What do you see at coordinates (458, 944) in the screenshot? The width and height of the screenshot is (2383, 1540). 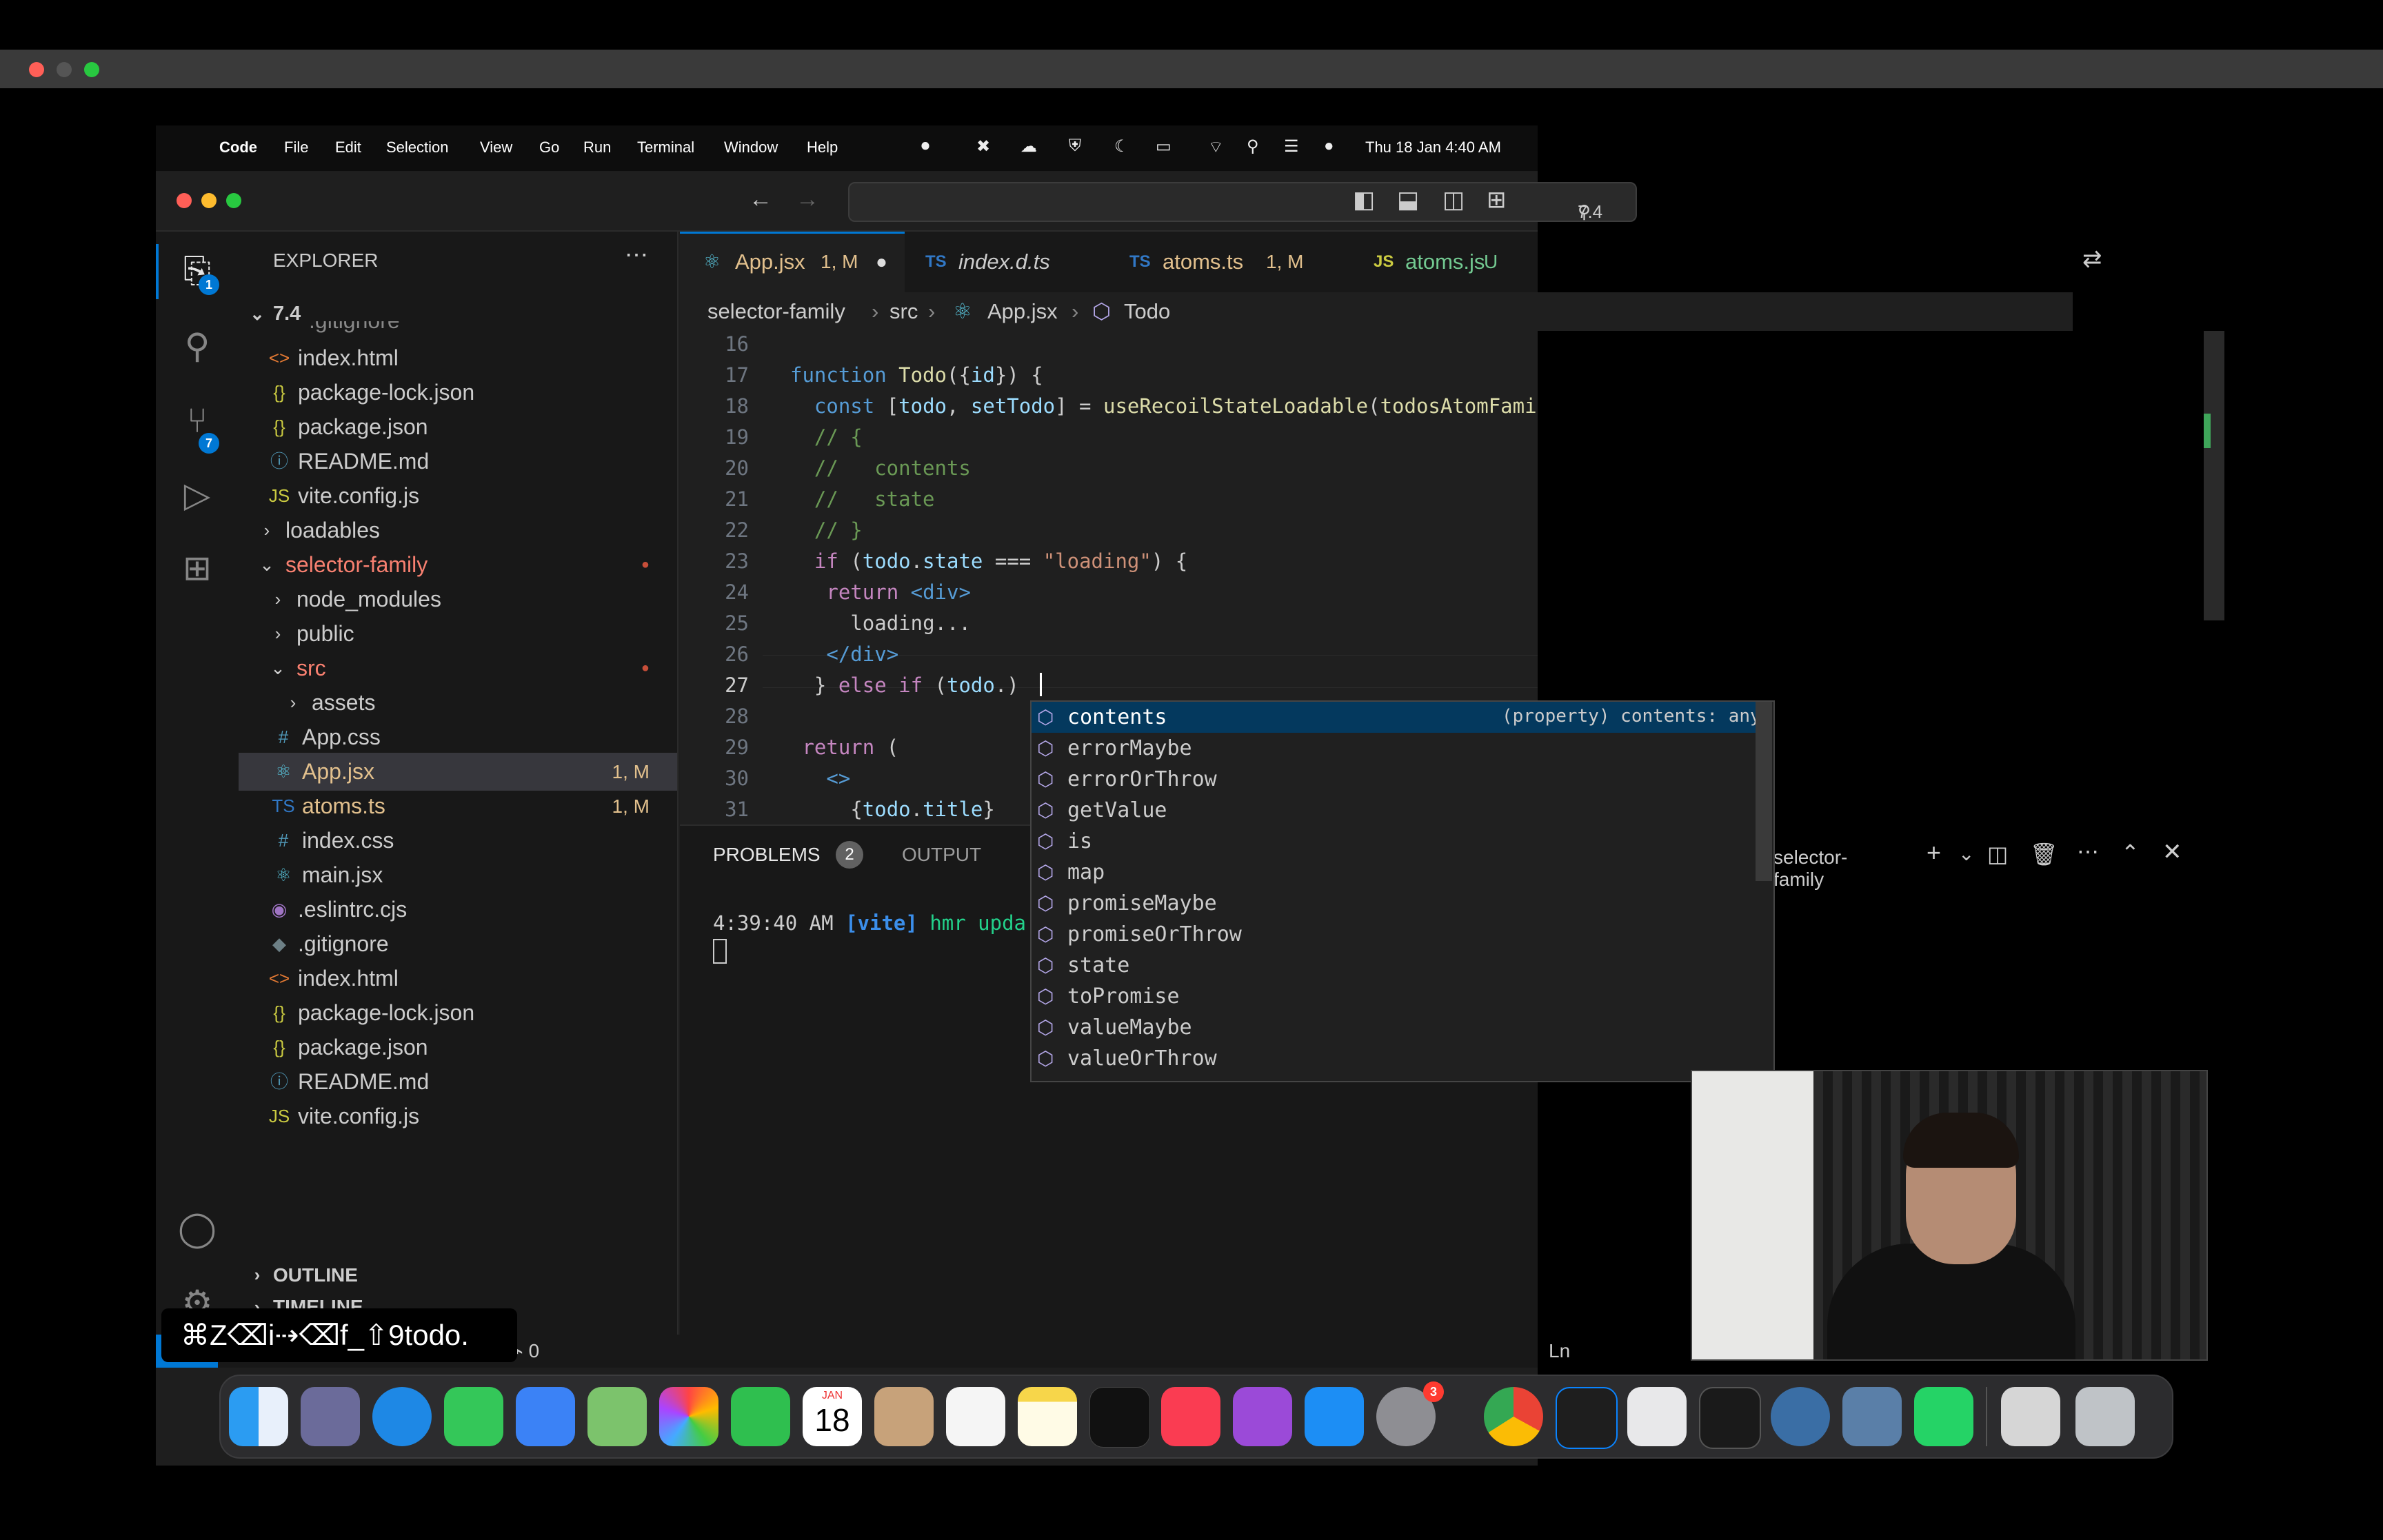 I see `sidebar-item: ◆ .gitignore` at bounding box center [458, 944].